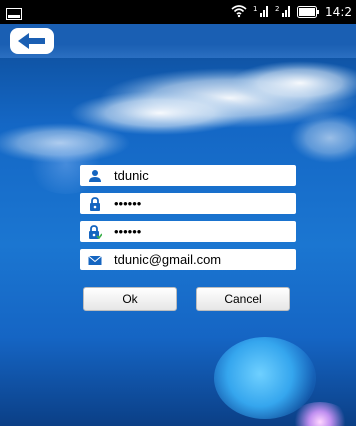 The height and width of the screenshot is (426, 356). I want to click on signal-sim1-icon: 1, so click(261, 12).